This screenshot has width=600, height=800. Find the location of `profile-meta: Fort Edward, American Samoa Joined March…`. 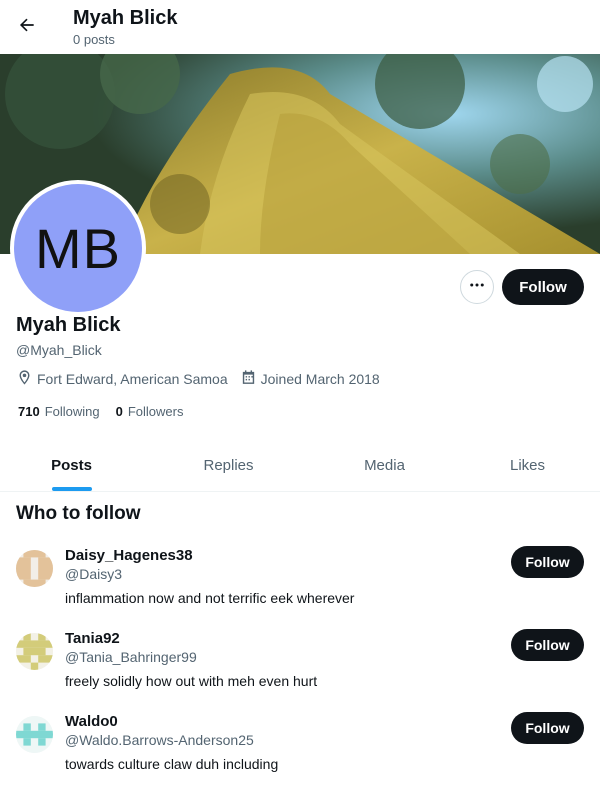

profile-meta: Fort Edward, American Samoa Joined March… is located at coordinates (204, 379).